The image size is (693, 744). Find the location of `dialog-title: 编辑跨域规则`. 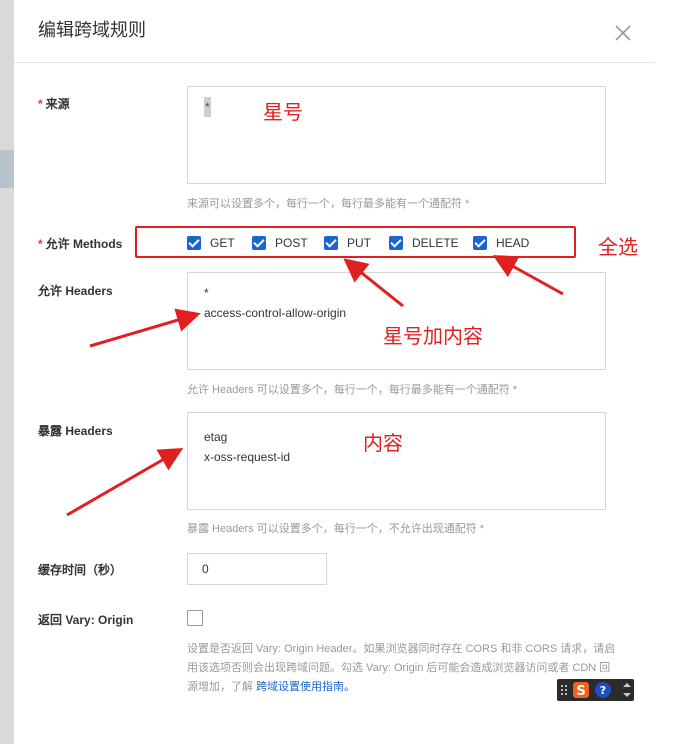

dialog-title: 编辑跨域规则 is located at coordinates (92, 30).